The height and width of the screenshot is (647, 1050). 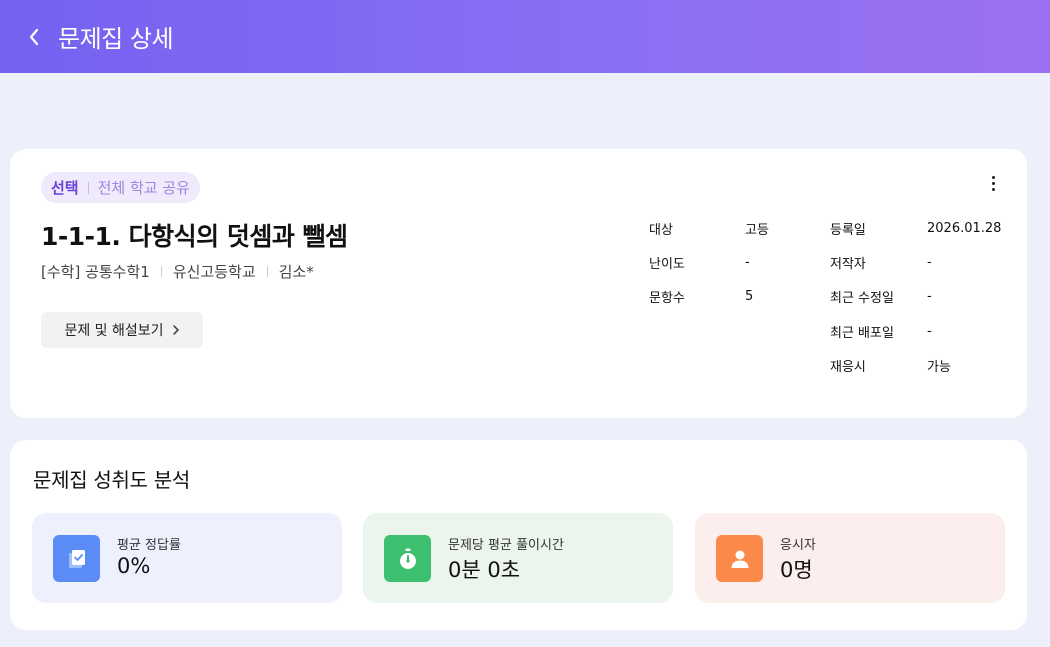 What do you see at coordinates (862, 333) in the screenshot?
I see `detail-label: 최근 배포일` at bounding box center [862, 333].